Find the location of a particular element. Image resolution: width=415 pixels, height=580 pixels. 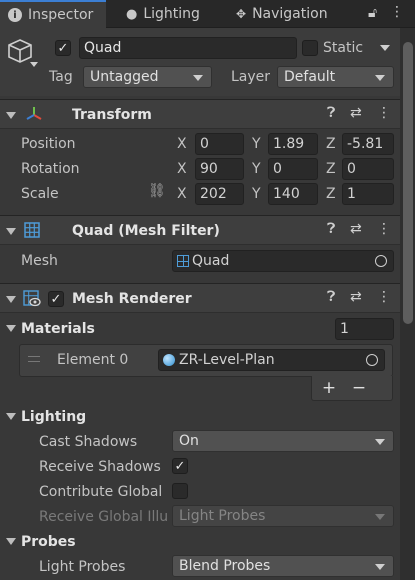

constrain-proportions-link-icon: ⛓︎ is located at coordinates (157, 191).